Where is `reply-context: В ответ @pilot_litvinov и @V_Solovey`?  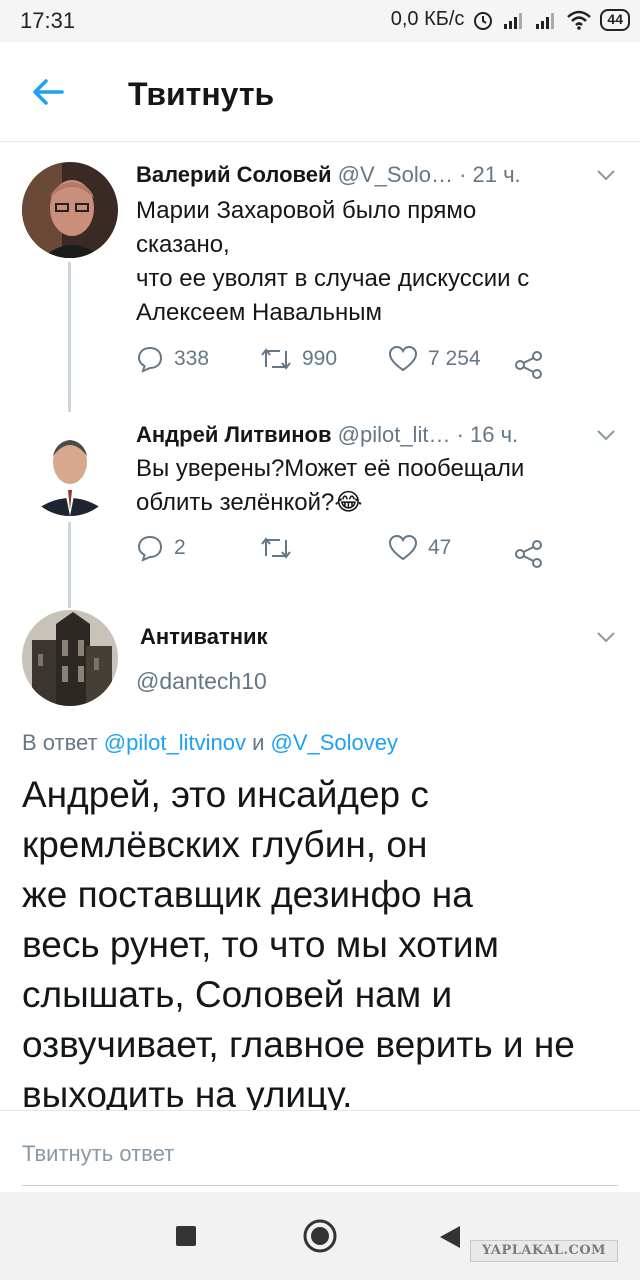
reply-context: В ответ @pilot_litvinov и @V_Solovey is located at coordinates (210, 743).